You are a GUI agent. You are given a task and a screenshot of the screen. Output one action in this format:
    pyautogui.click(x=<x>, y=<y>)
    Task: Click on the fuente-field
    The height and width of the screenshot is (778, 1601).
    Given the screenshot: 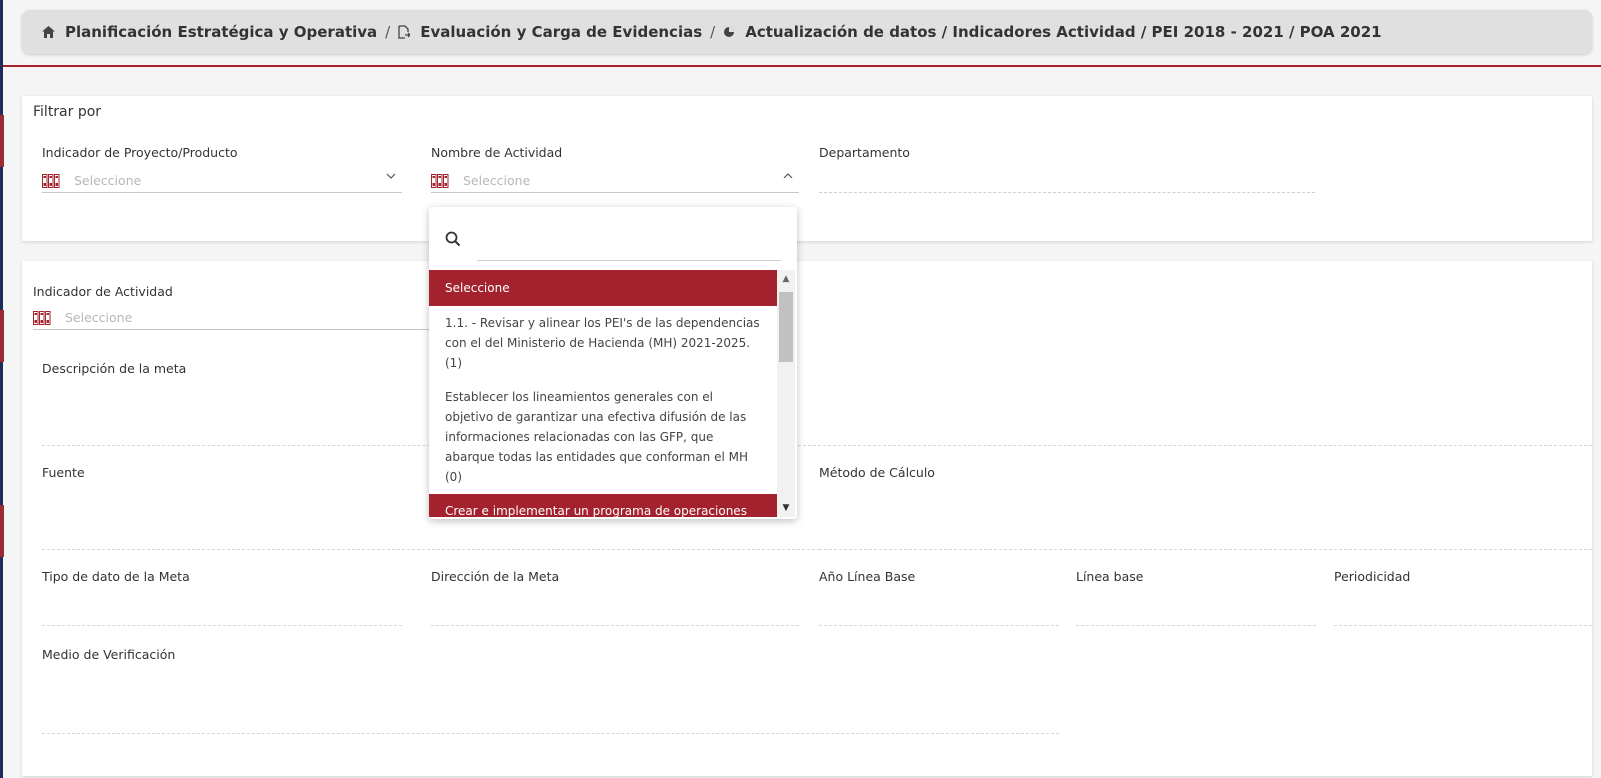 What is the action you would take?
    pyautogui.click(x=431, y=549)
    